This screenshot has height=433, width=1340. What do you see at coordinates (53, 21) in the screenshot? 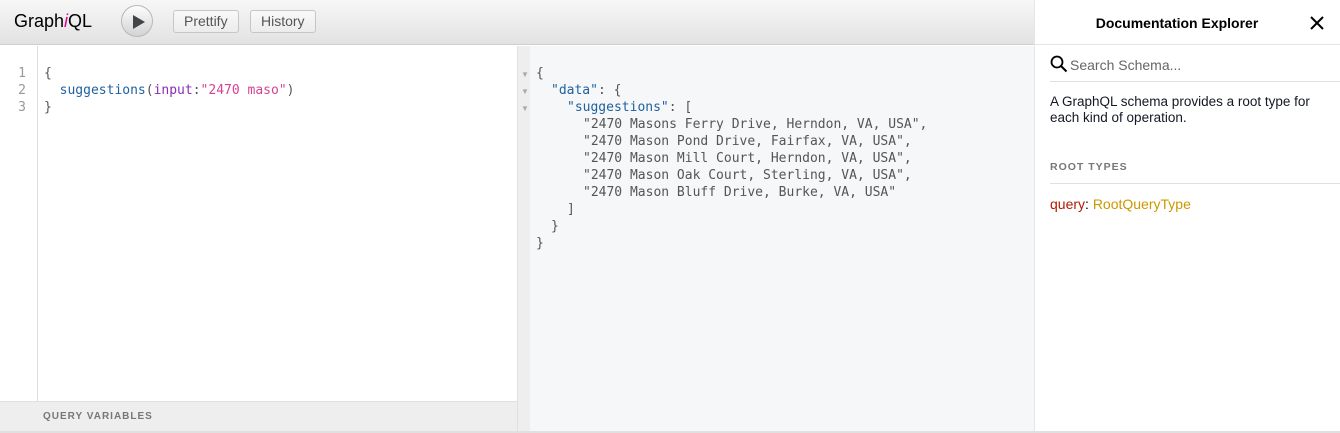
I see `graphiql-logo: GraphiQL` at bounding box center [53, 21].